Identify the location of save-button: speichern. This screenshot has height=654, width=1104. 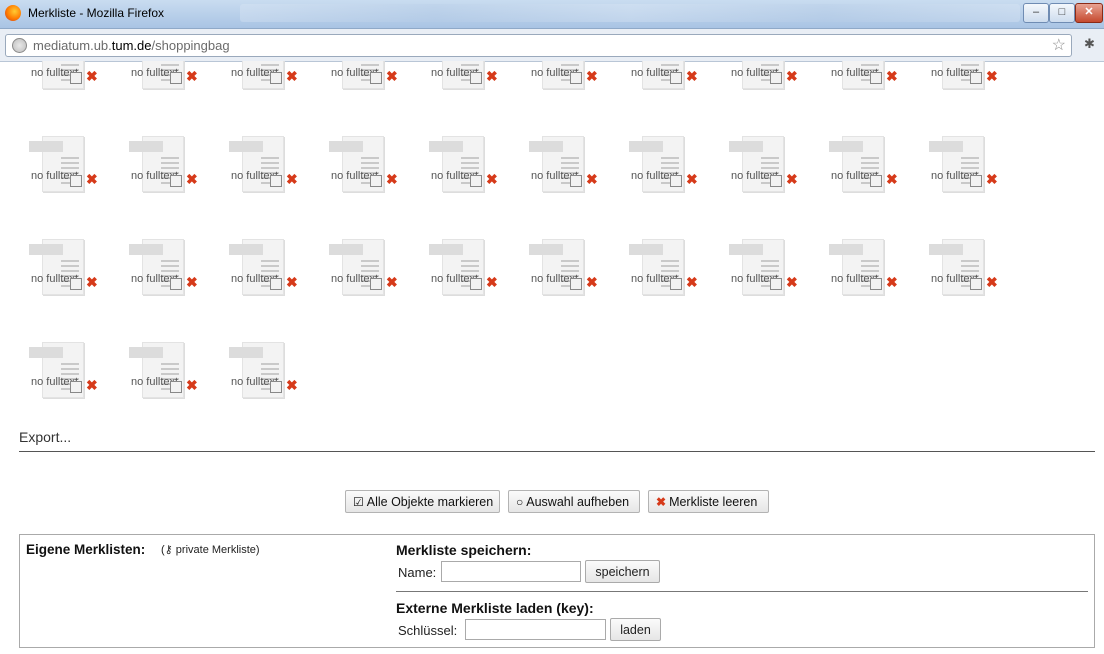
(622, 571).